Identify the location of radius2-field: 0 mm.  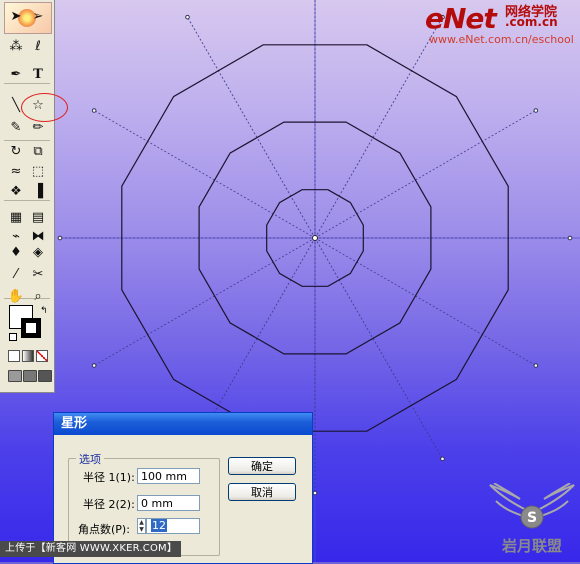
(168, 503).